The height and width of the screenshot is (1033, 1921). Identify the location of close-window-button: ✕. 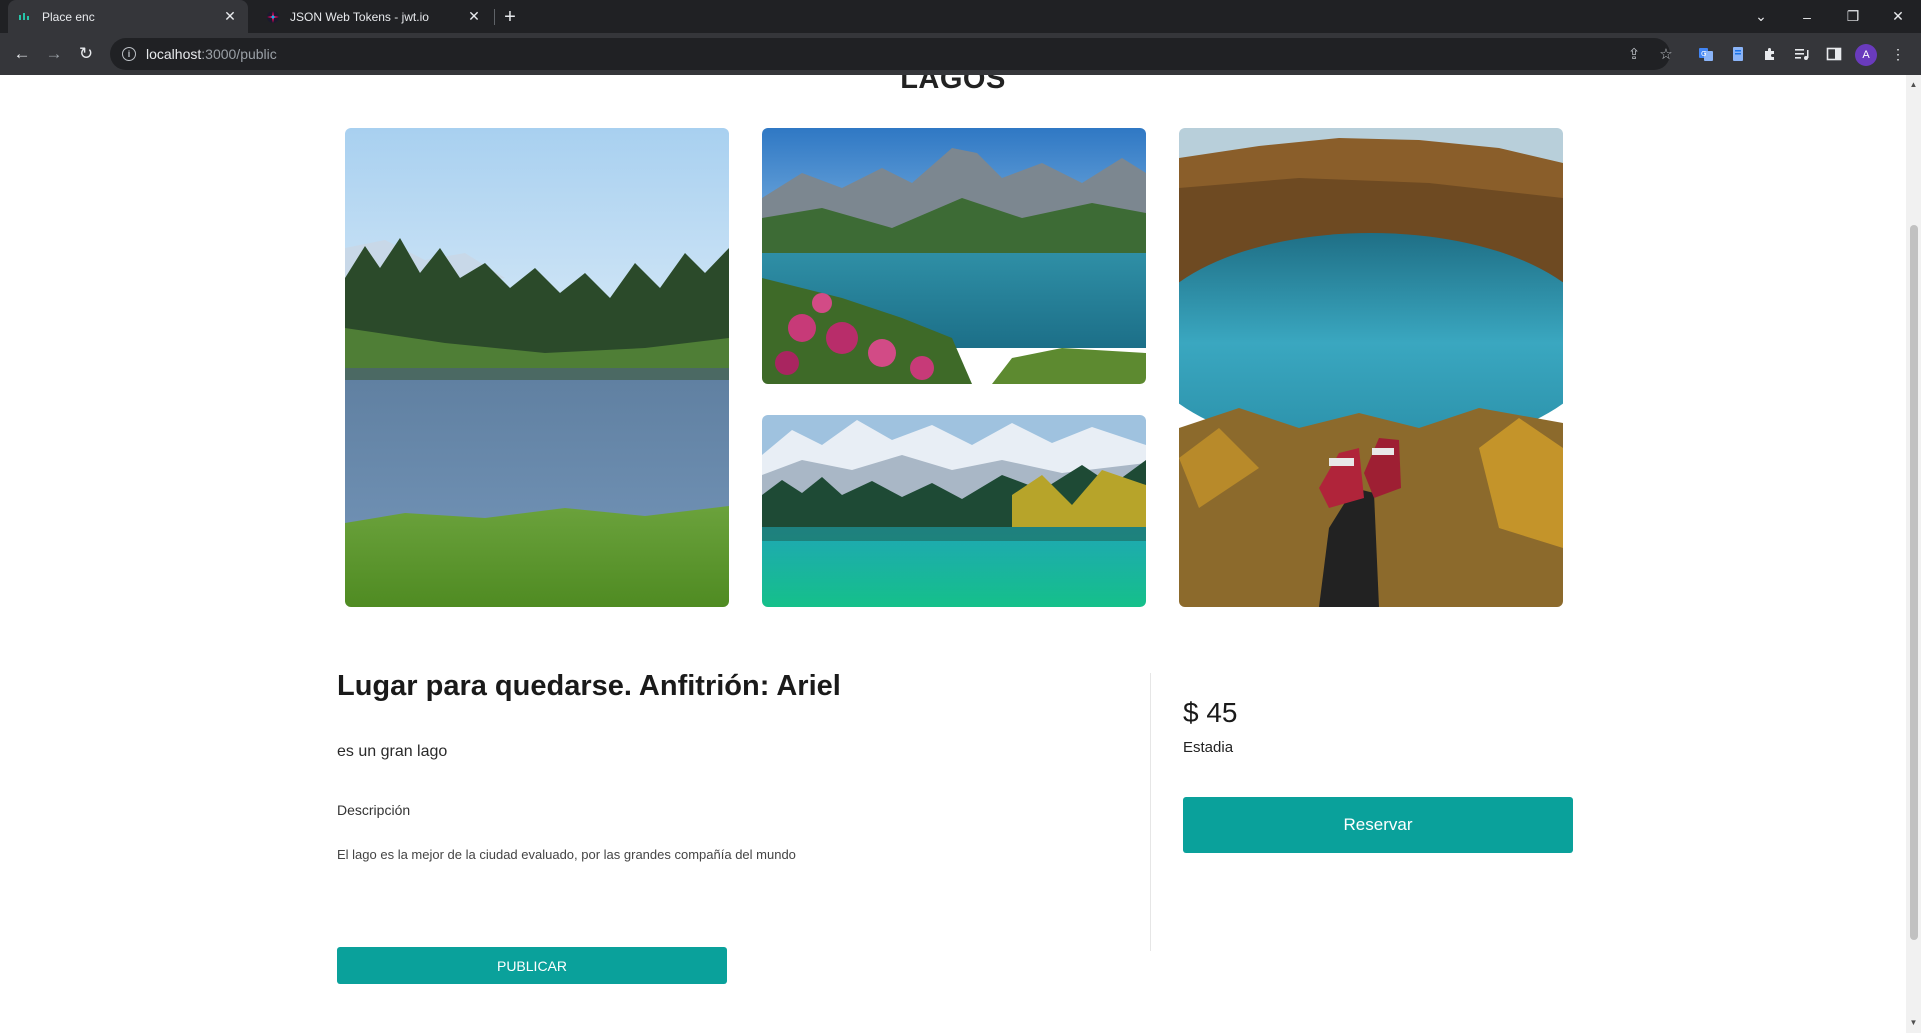
(1898, 16).